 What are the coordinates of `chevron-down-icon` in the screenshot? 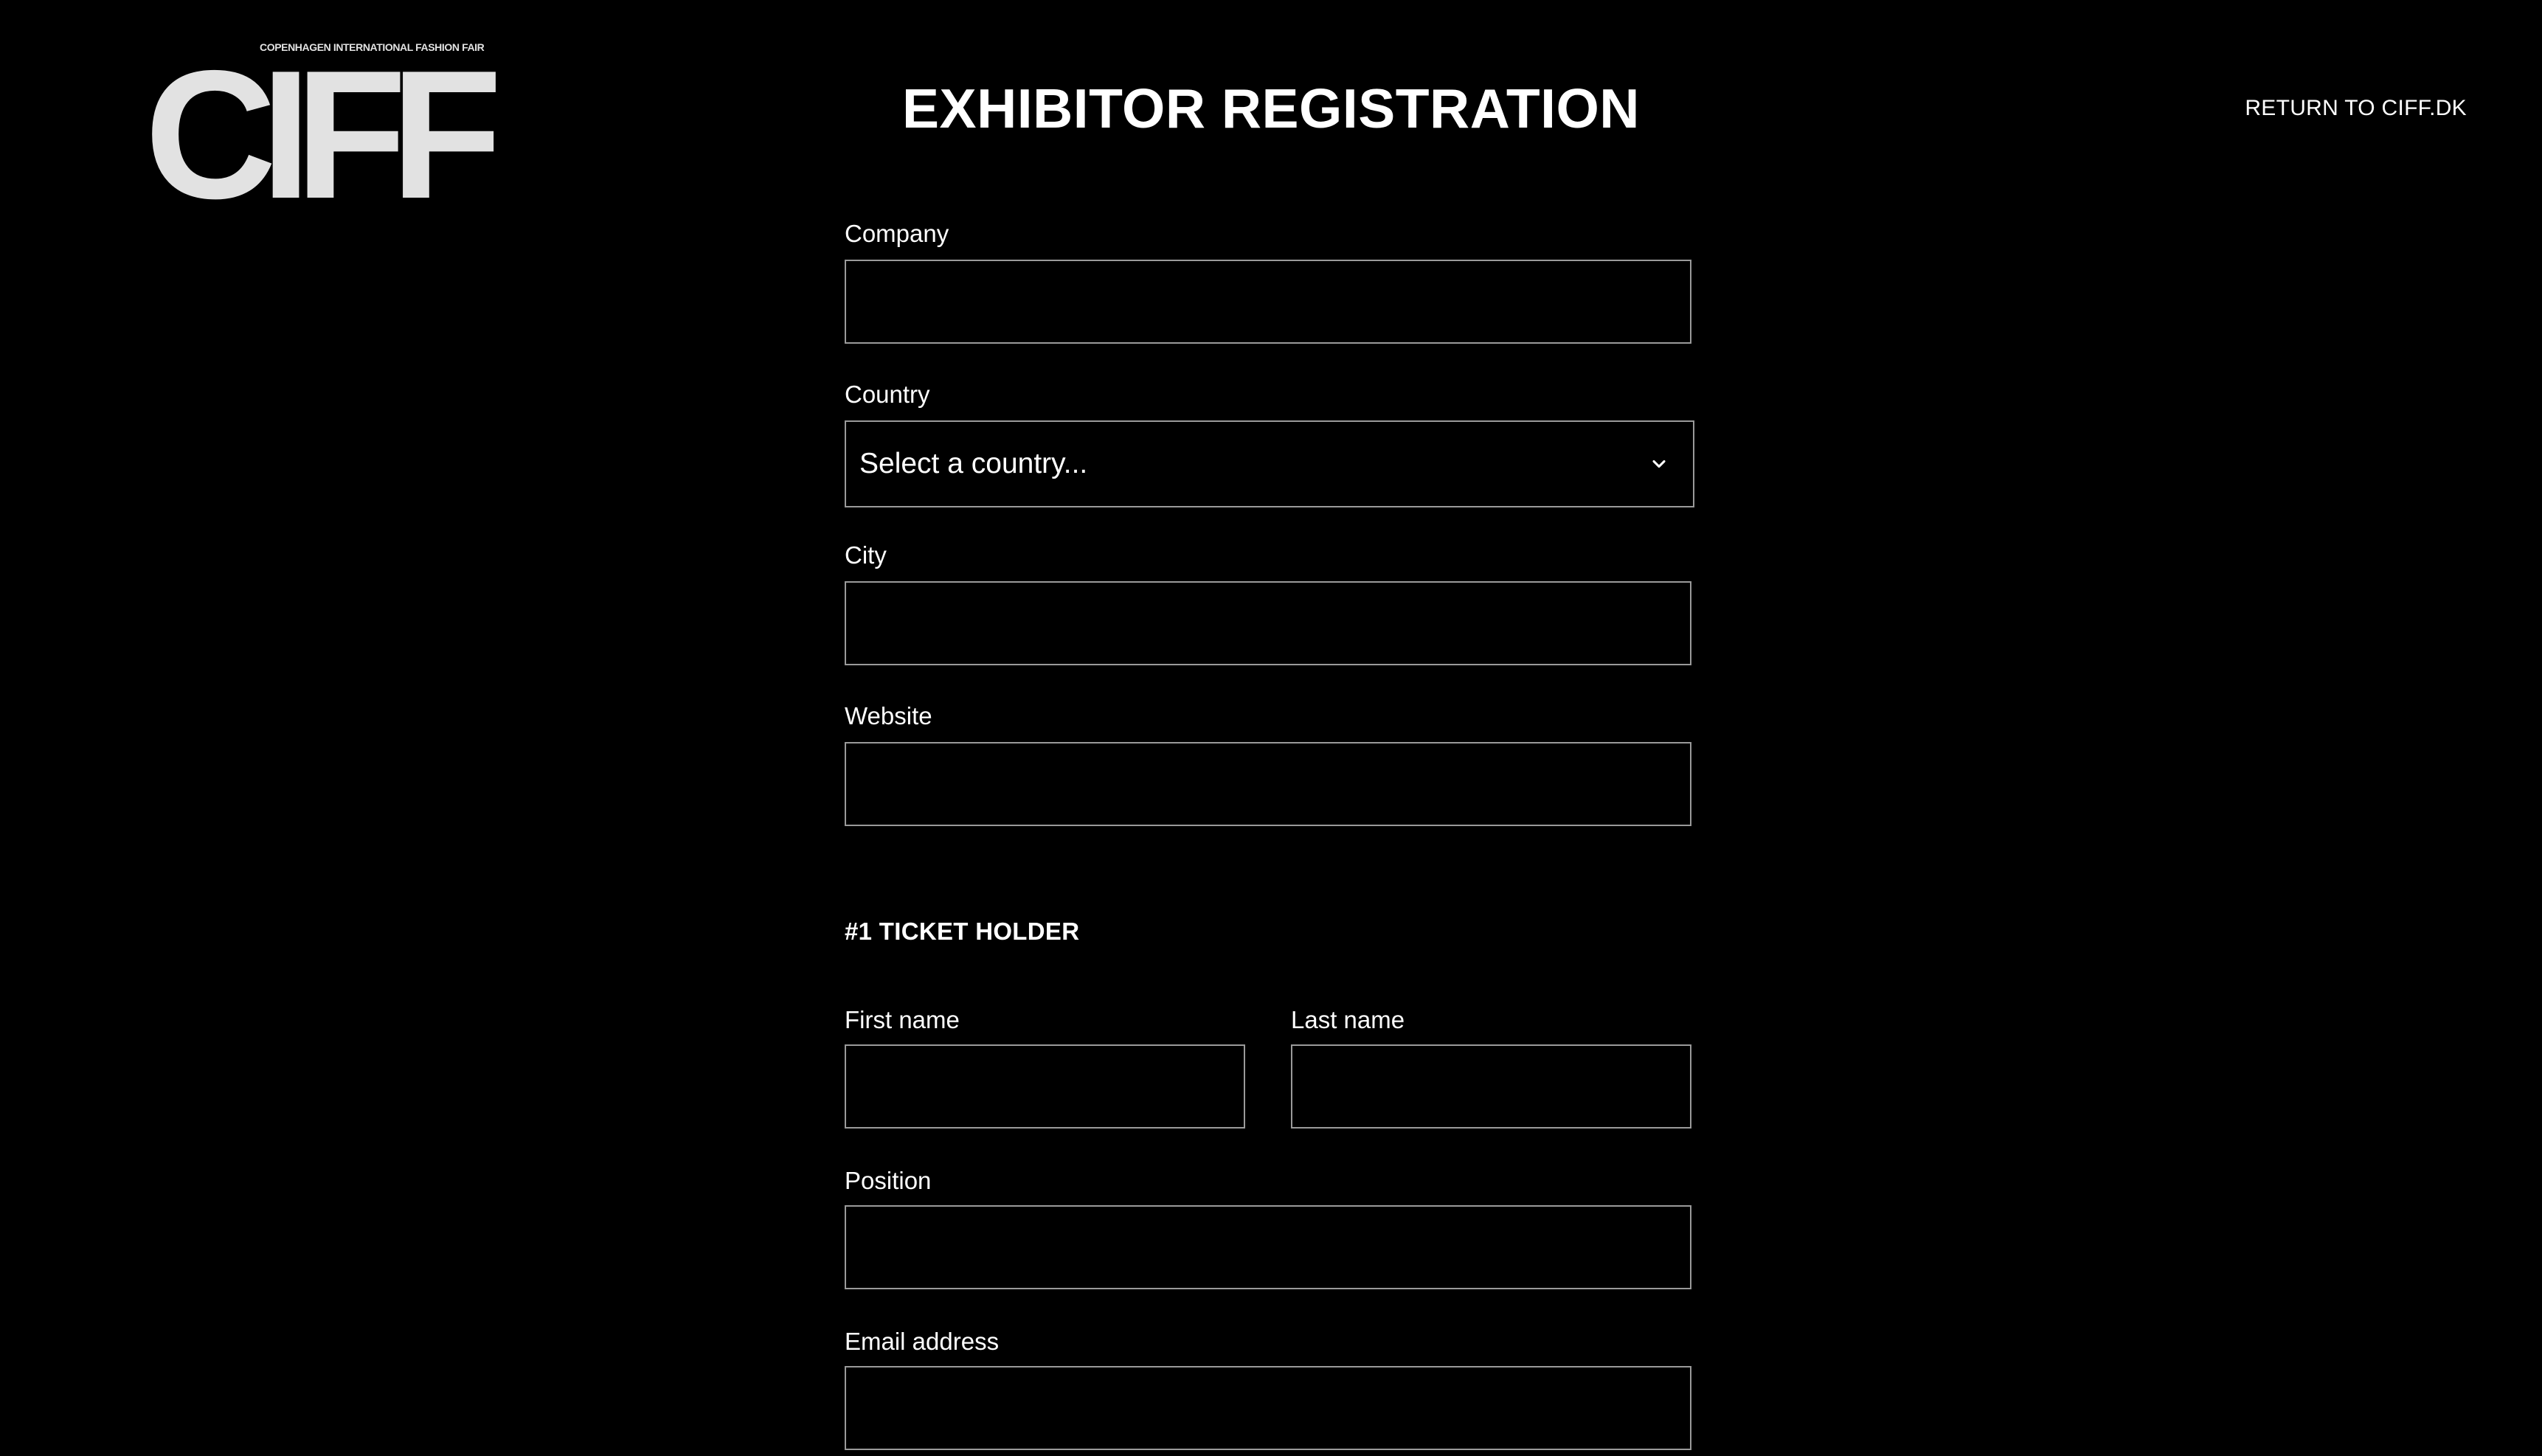 It's located at (1659, 464).